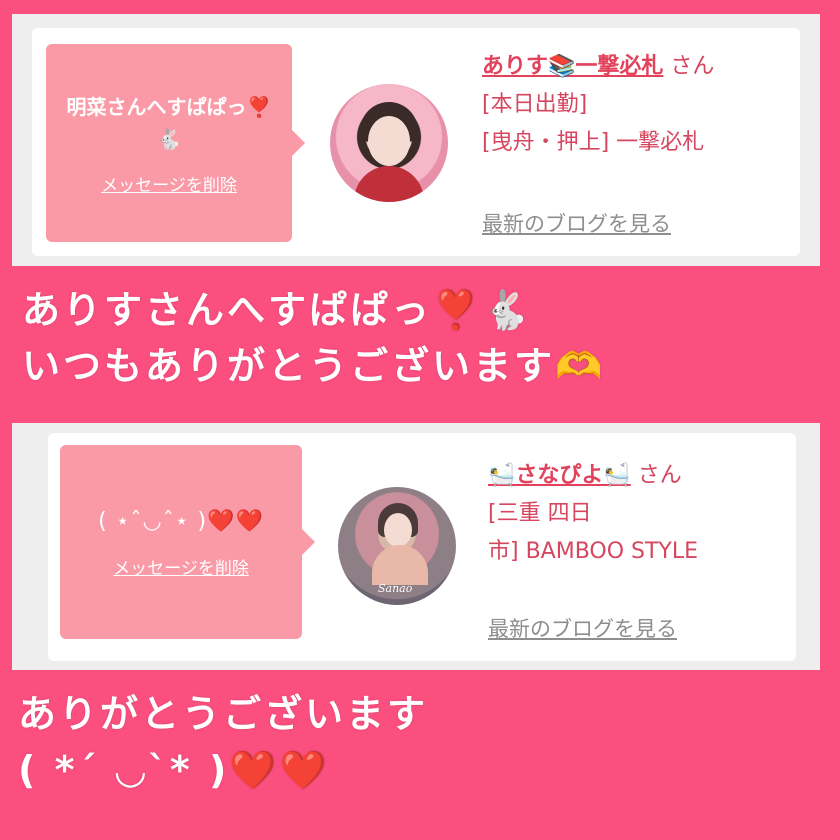 The width and height of the screenshot is (840, 840). What do you see at coordinates (632, 105) in the screenshot?
I see `sender-info: ありす📚一撃必札 さん [本日出勤] [曳舟・押上] 一撃必札` at bounding box center [632, 105].